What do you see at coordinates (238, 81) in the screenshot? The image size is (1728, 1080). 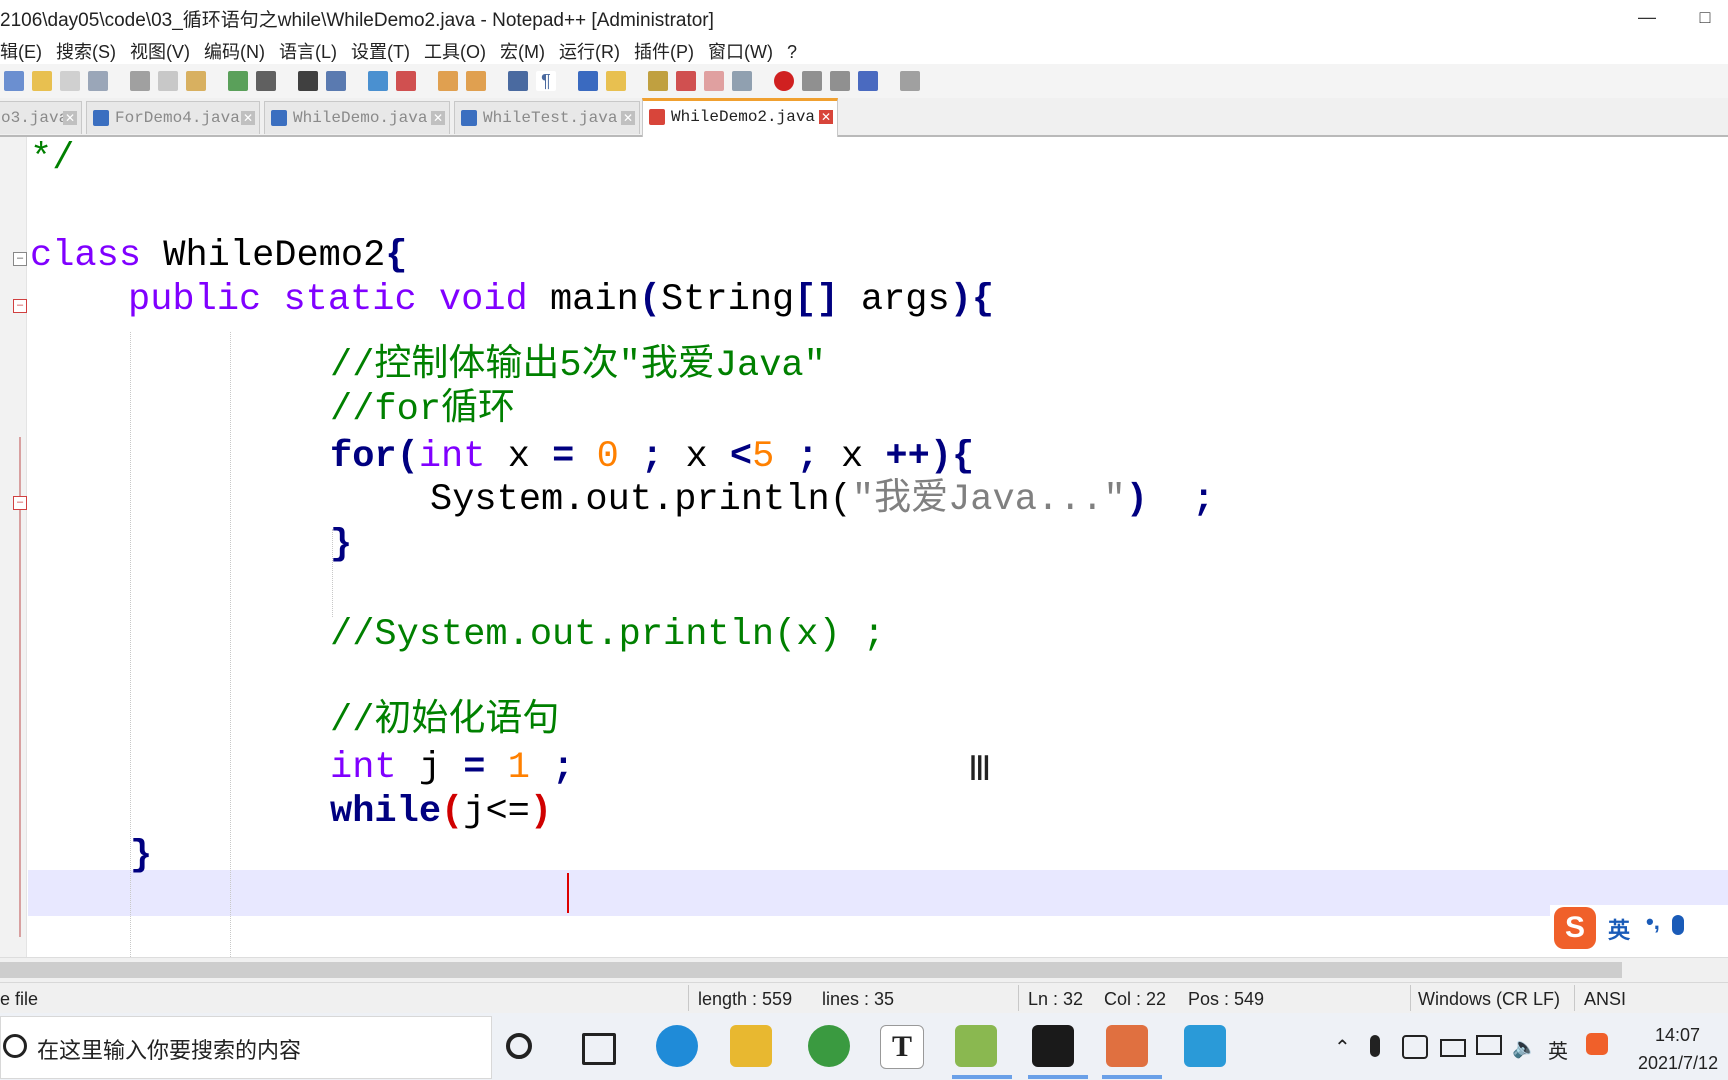 I see `undo-icon` at bounding box center [238, 81].